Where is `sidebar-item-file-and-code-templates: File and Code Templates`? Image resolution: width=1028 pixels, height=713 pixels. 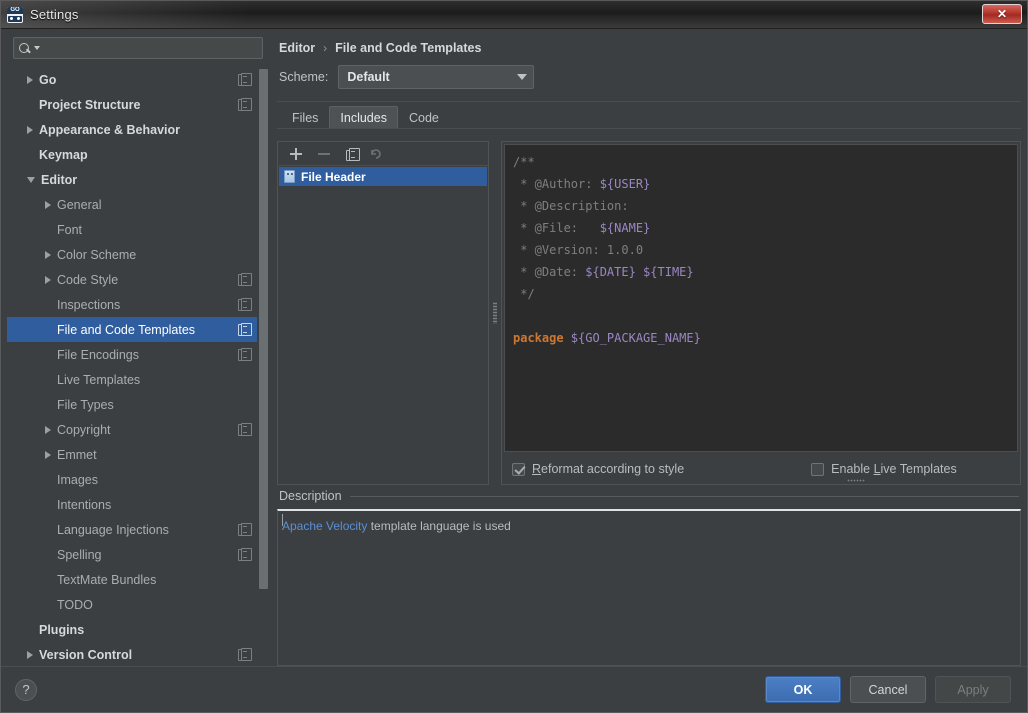 sidebar-item-file-and-code-templates: File and Code Templates is located at coordinates (132, 329).